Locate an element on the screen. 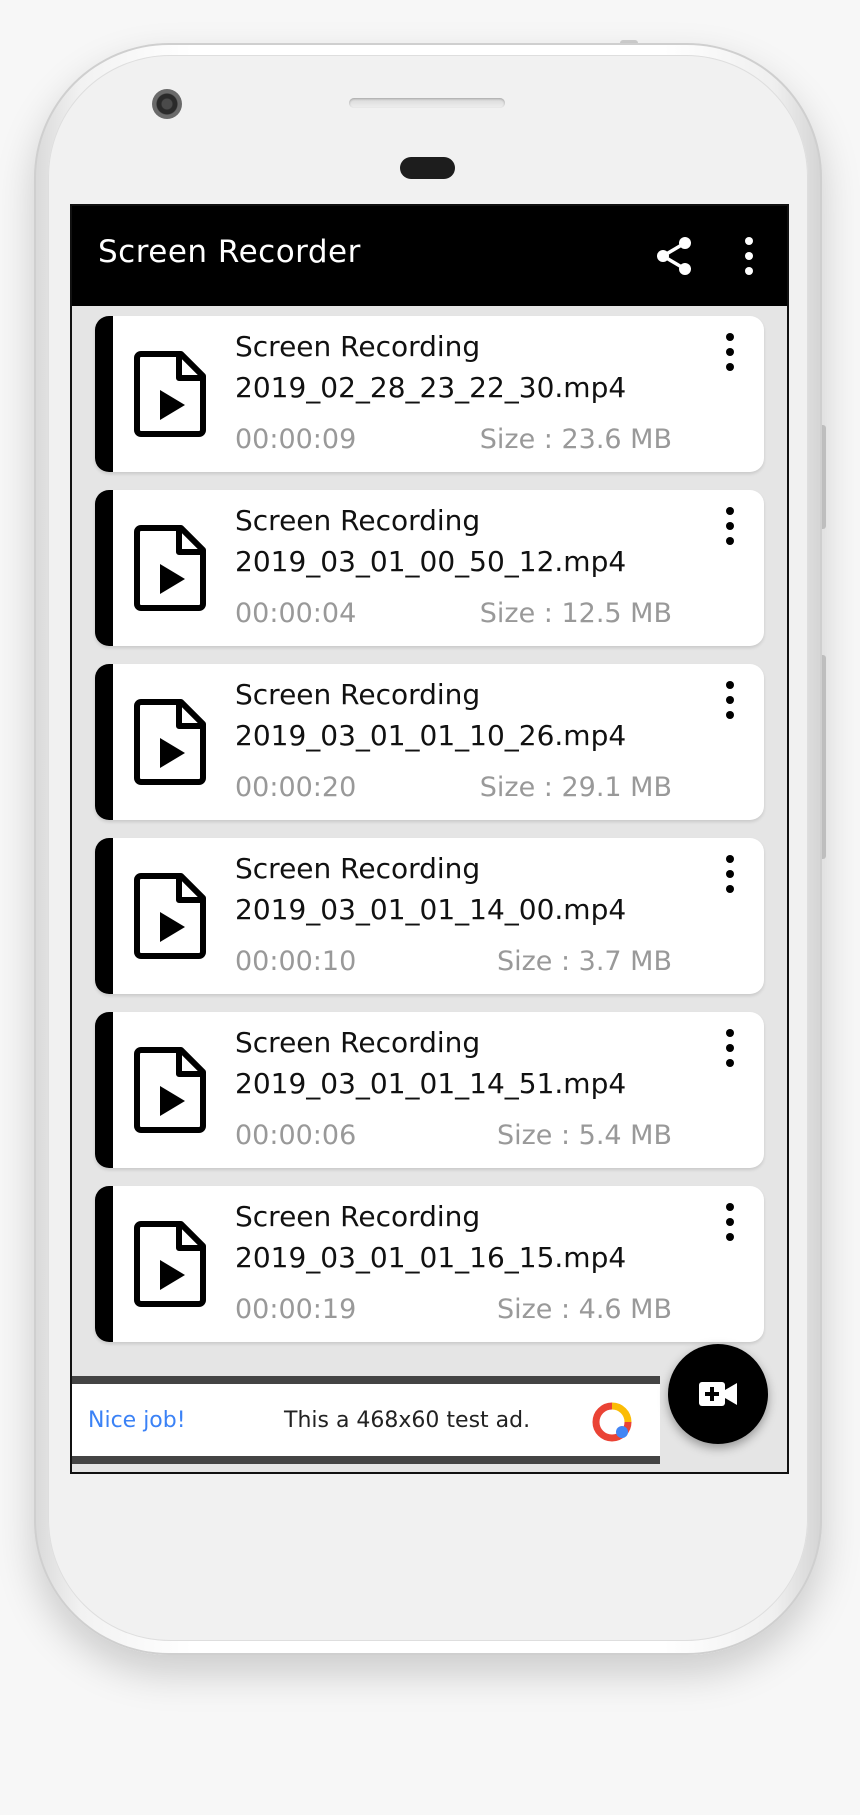 This screenshot has width=860, height=1815. recording-duration: 00:00:09 is located at coordinates (296, 439).